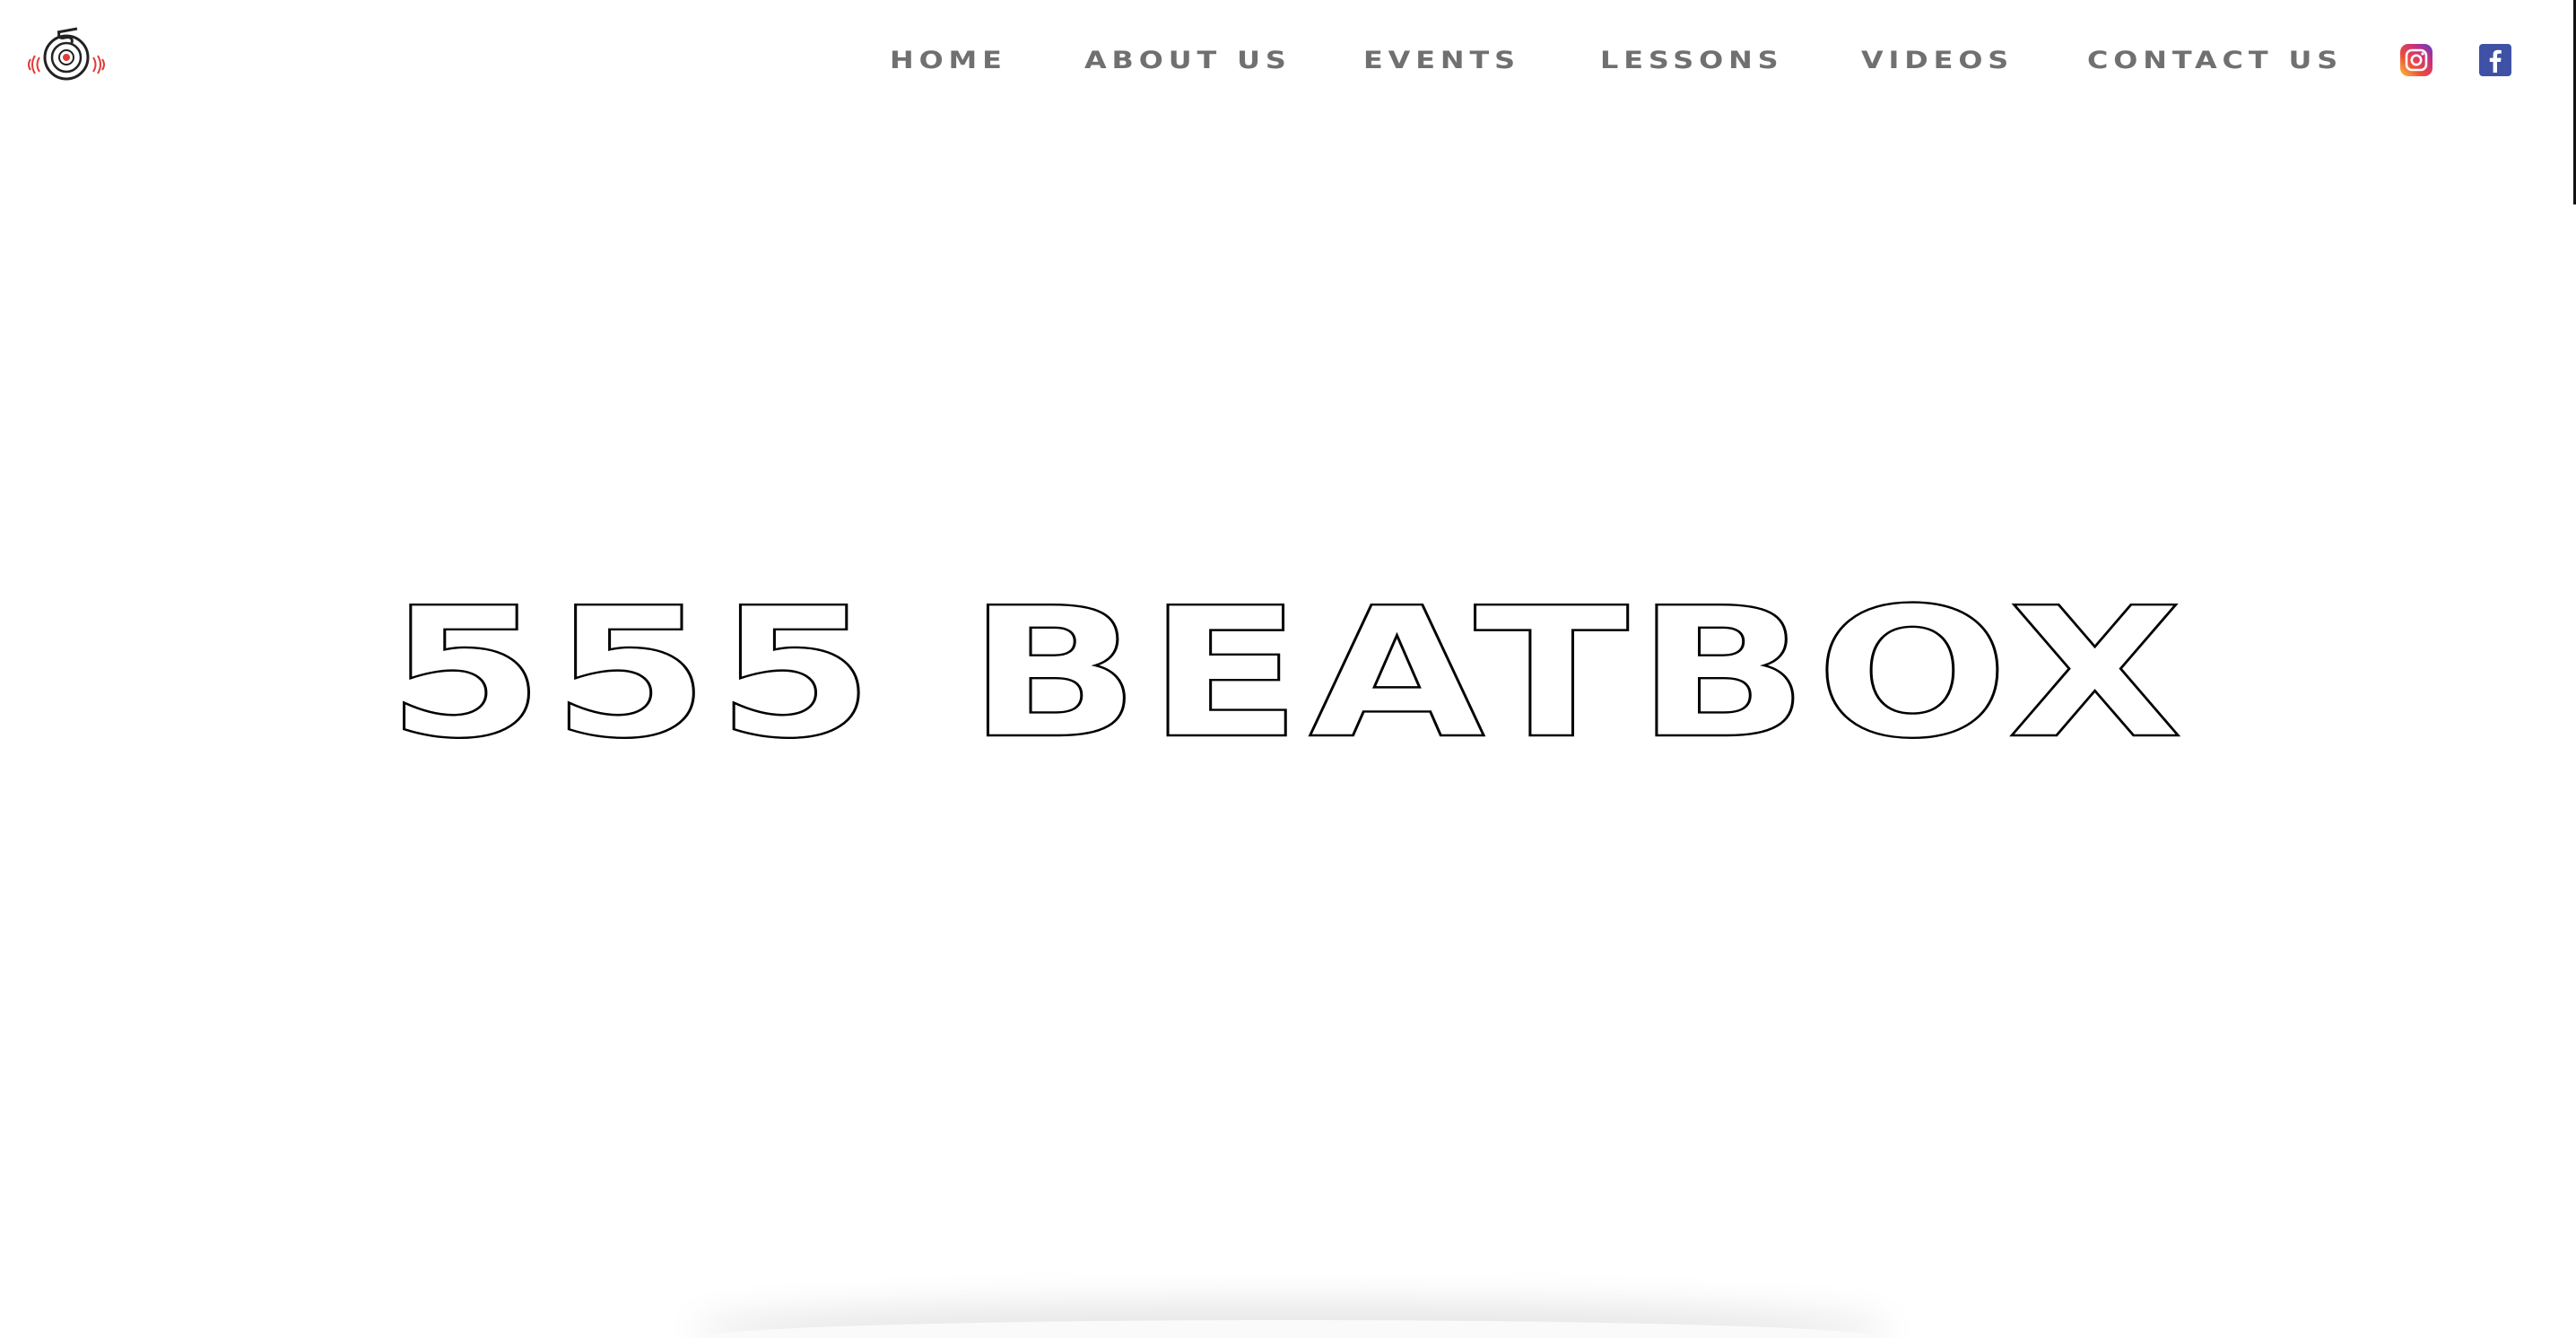 The height and width of the screenshot is (1338, 2576). Describe the element at coordinates (1937, 61) in the screenshot. I see `nav-videos-link: VIDEOS` at that location.